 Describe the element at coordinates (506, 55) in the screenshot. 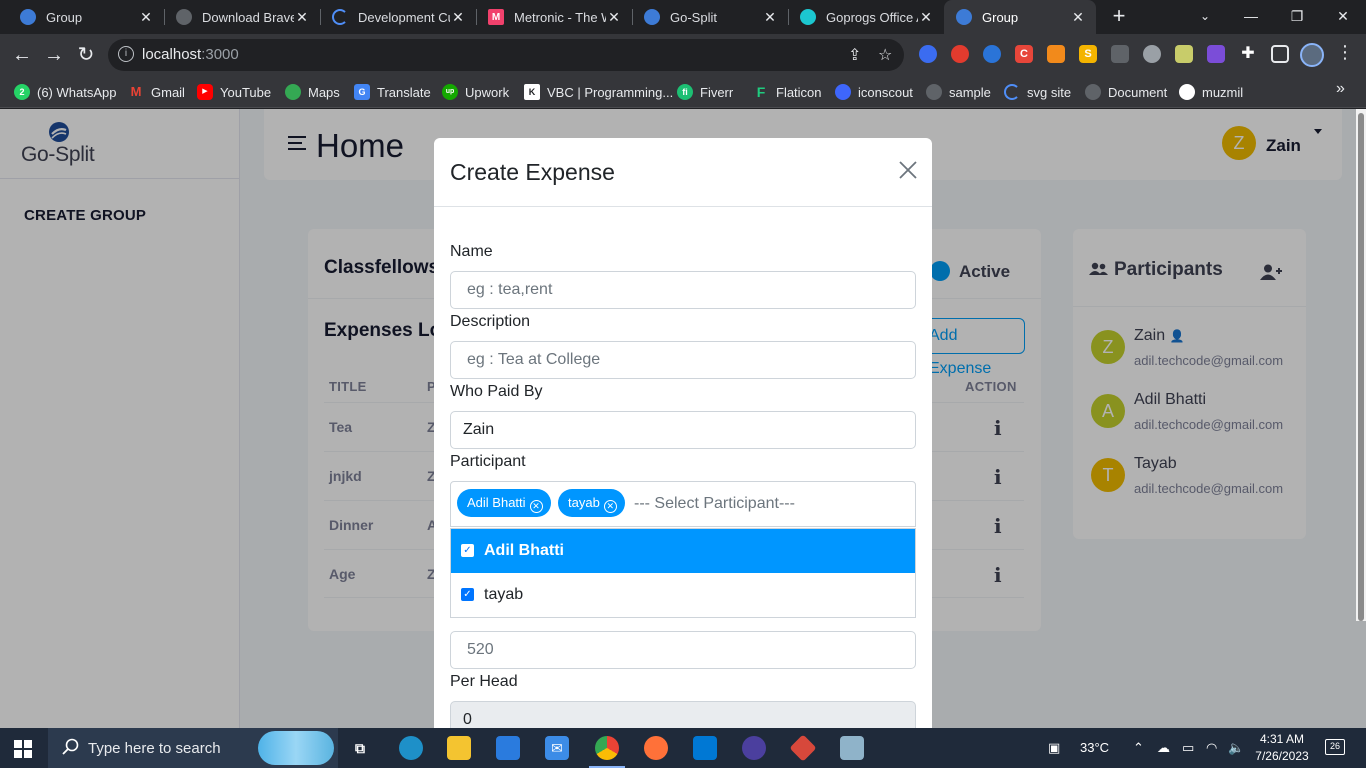

I see `address-bar: i localhost:3000 ⇪ ☆` at that location.